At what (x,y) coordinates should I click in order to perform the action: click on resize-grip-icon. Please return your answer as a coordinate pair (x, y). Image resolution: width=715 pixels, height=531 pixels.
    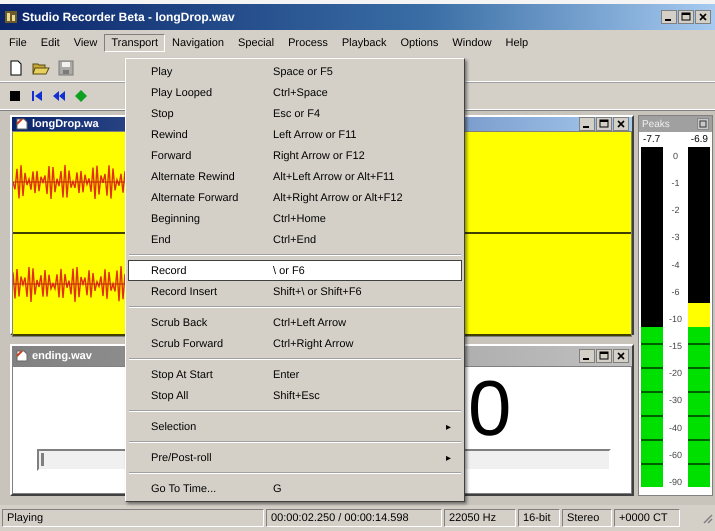
    Looking at the image, I should click on (707, 518).